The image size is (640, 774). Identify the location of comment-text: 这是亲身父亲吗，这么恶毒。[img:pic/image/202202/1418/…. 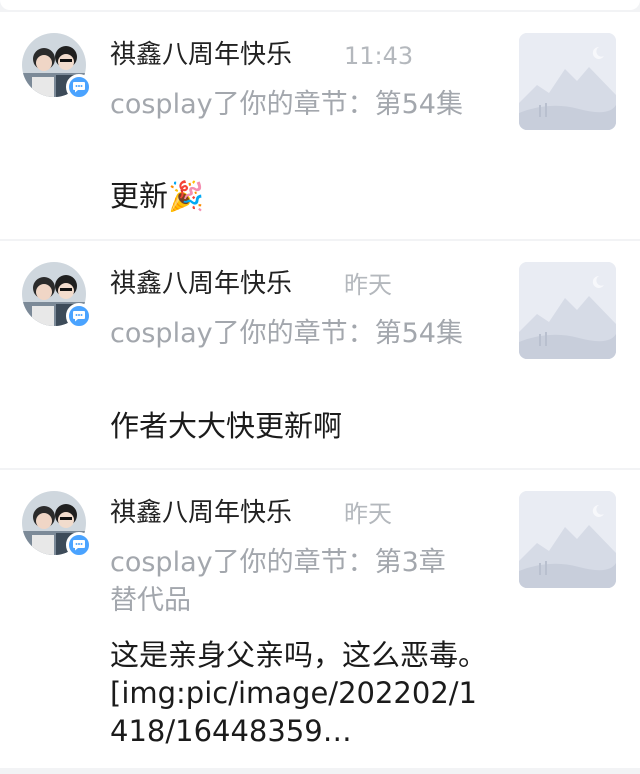
(301, 693).